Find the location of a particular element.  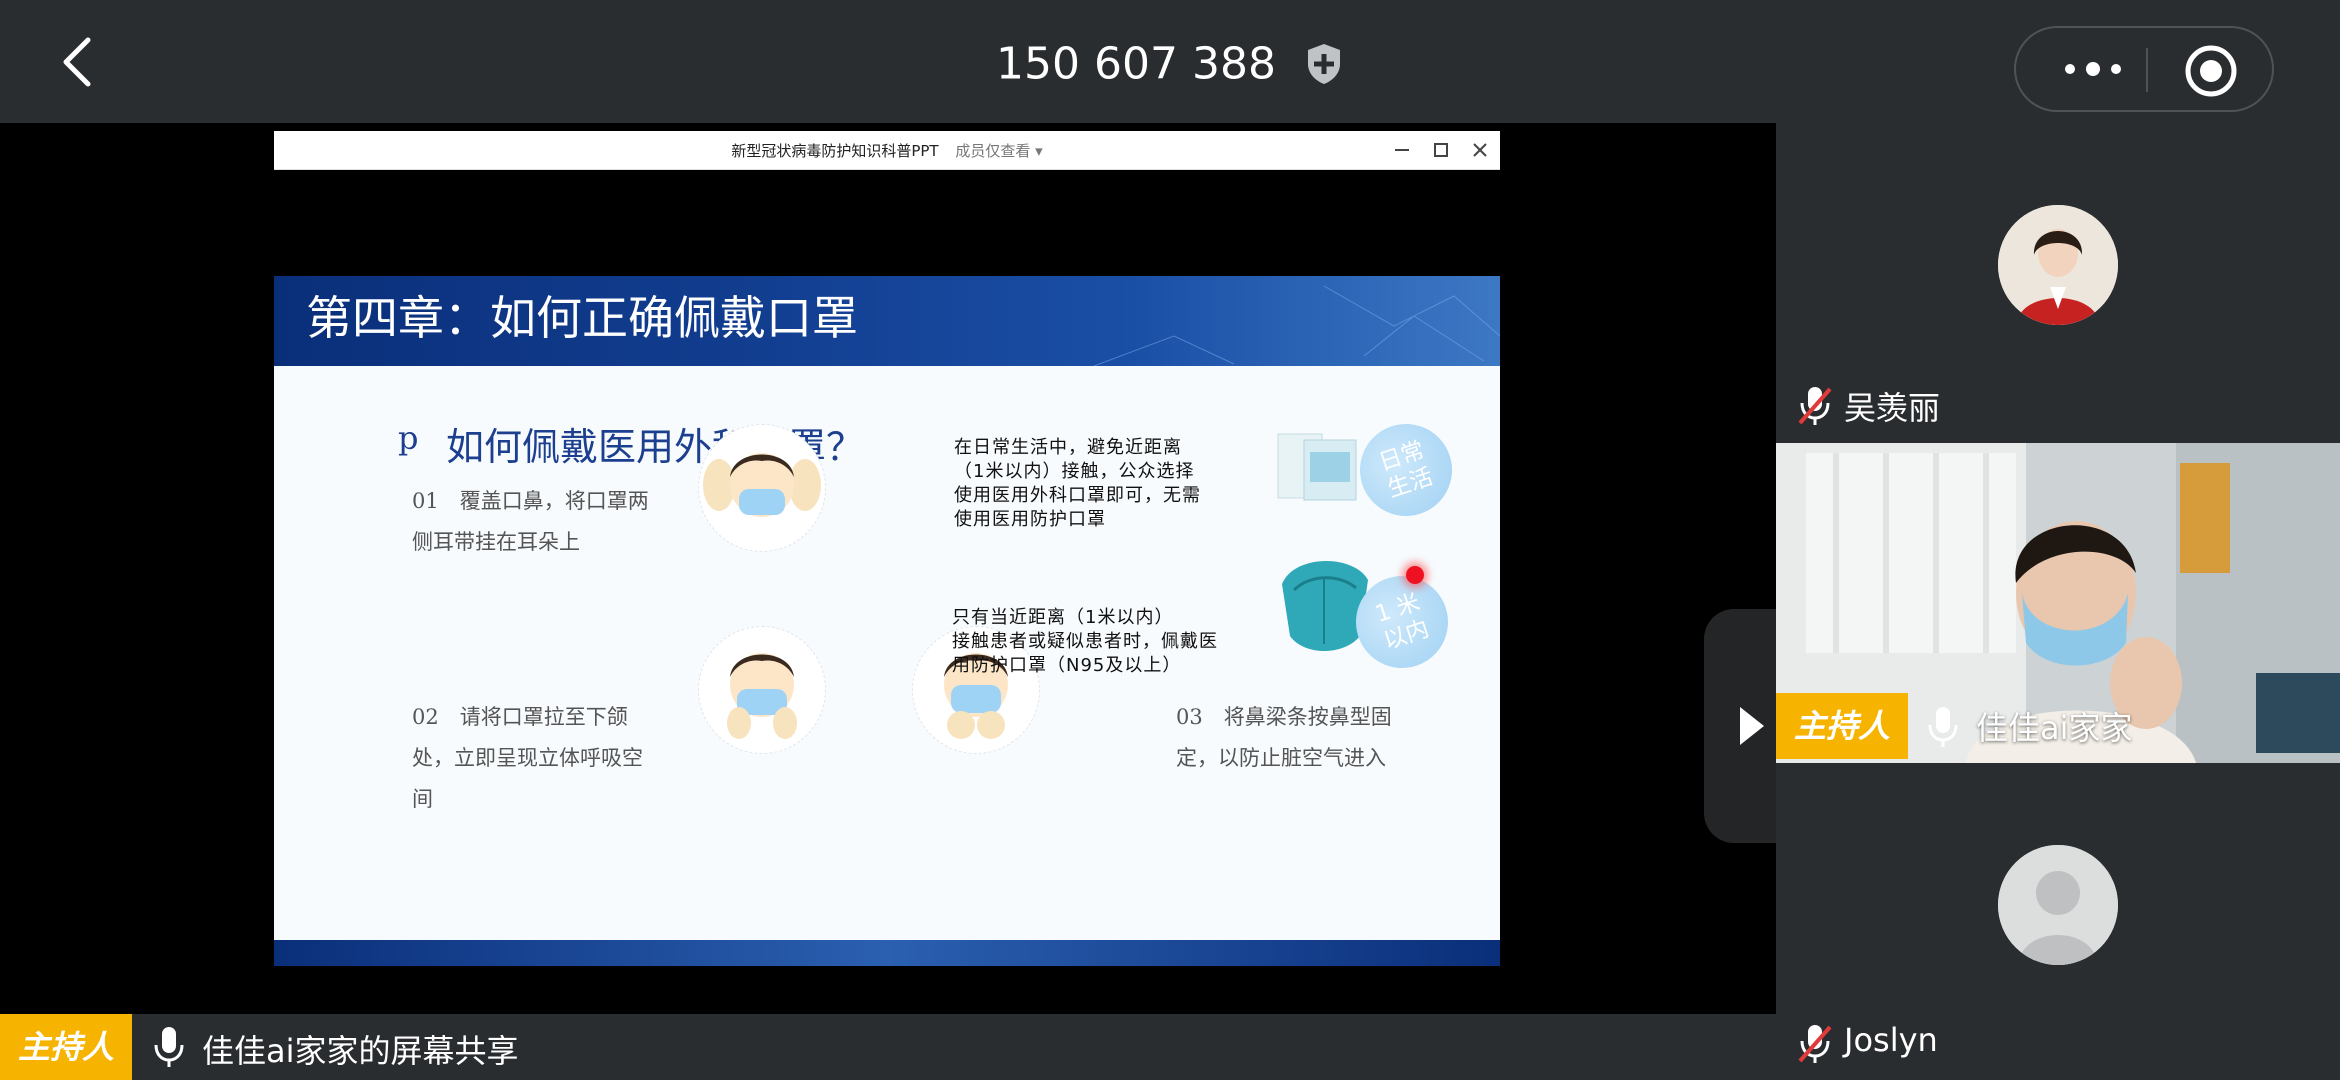

tip-1-line-3: 使用医用外科口罩即可，无需 is located at coordinates (1077, 495).